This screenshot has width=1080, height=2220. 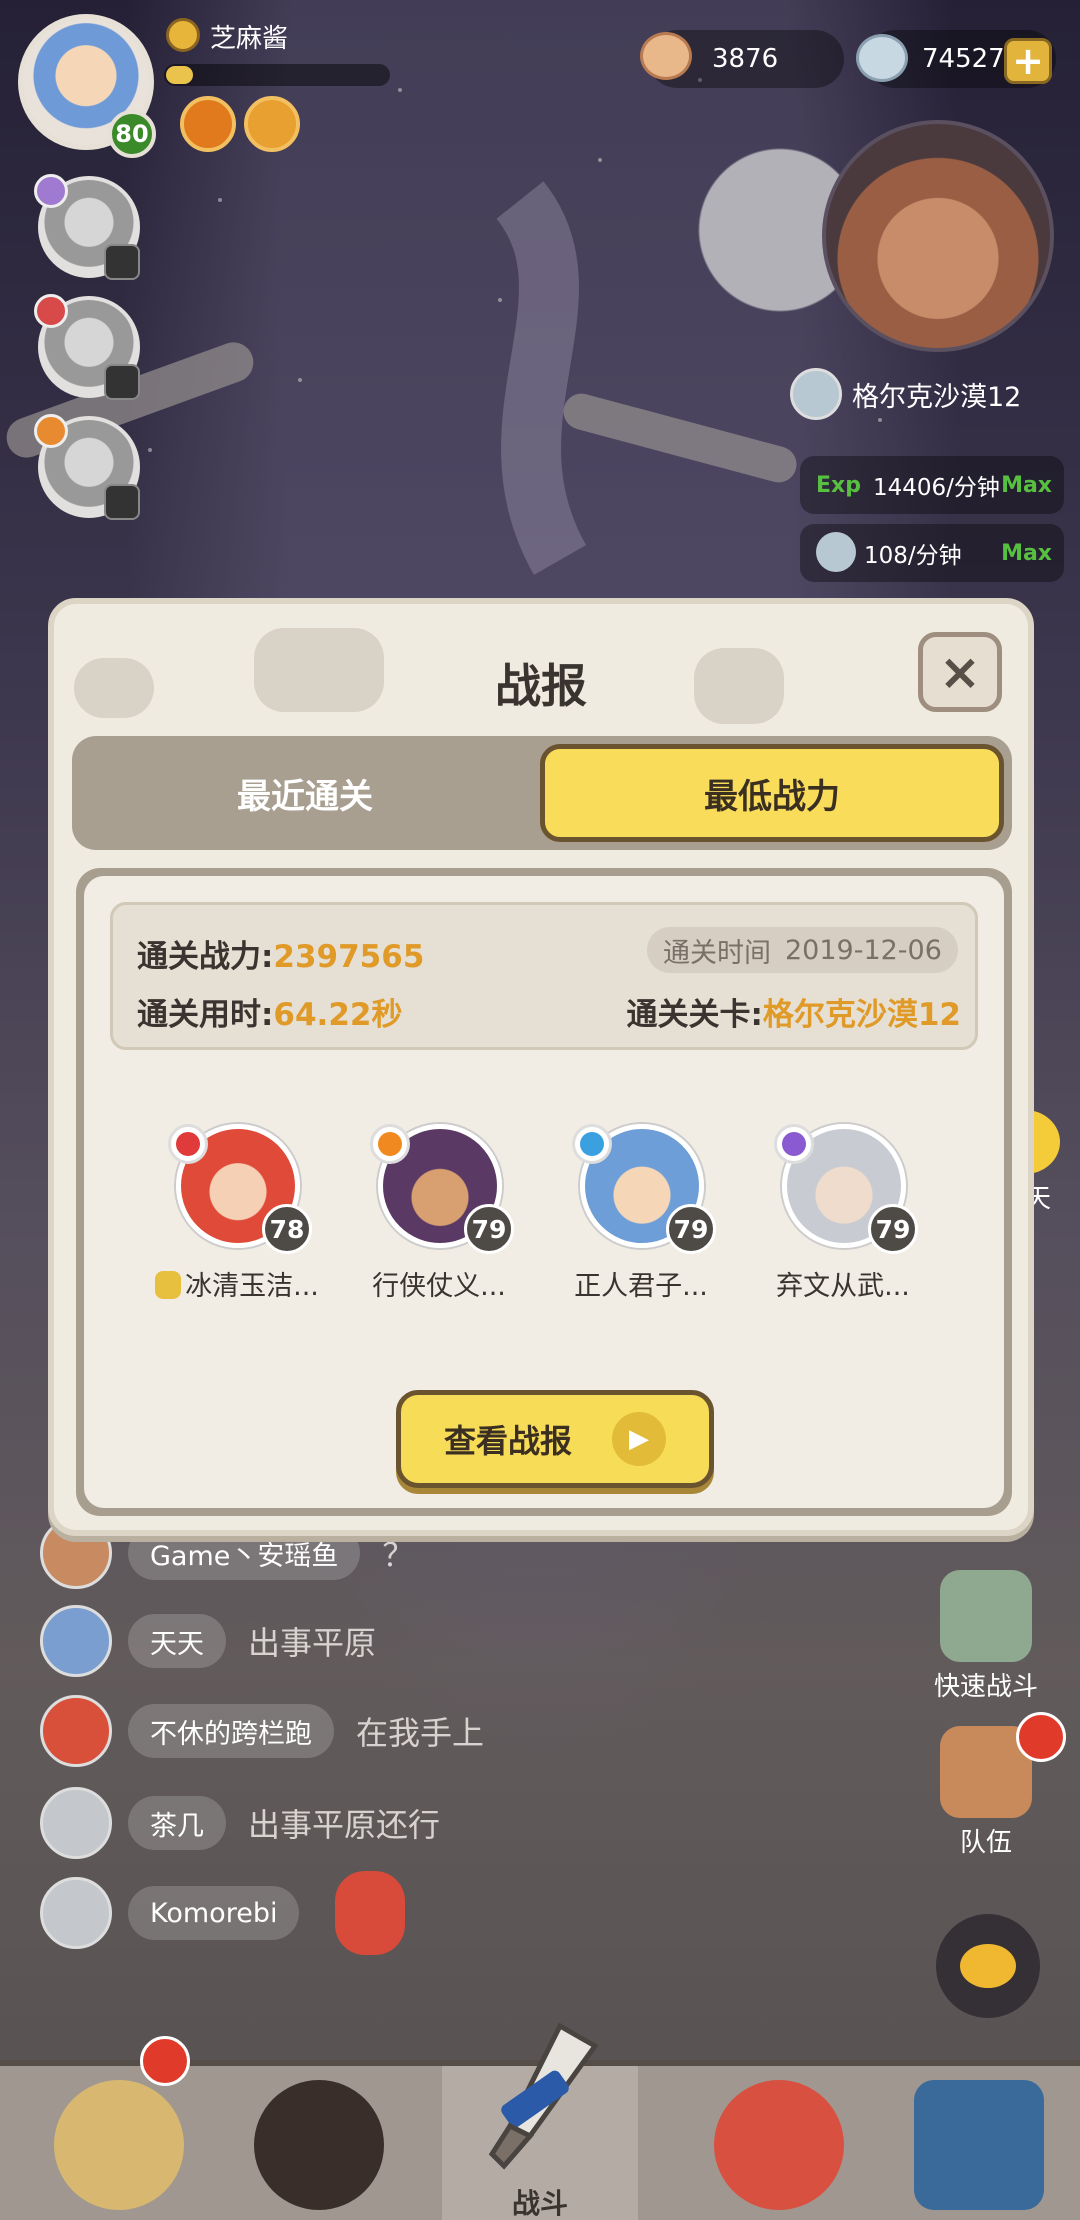 I want to click on current-stage-name: 格尔克沙漠12, so click(x=937, y=397).